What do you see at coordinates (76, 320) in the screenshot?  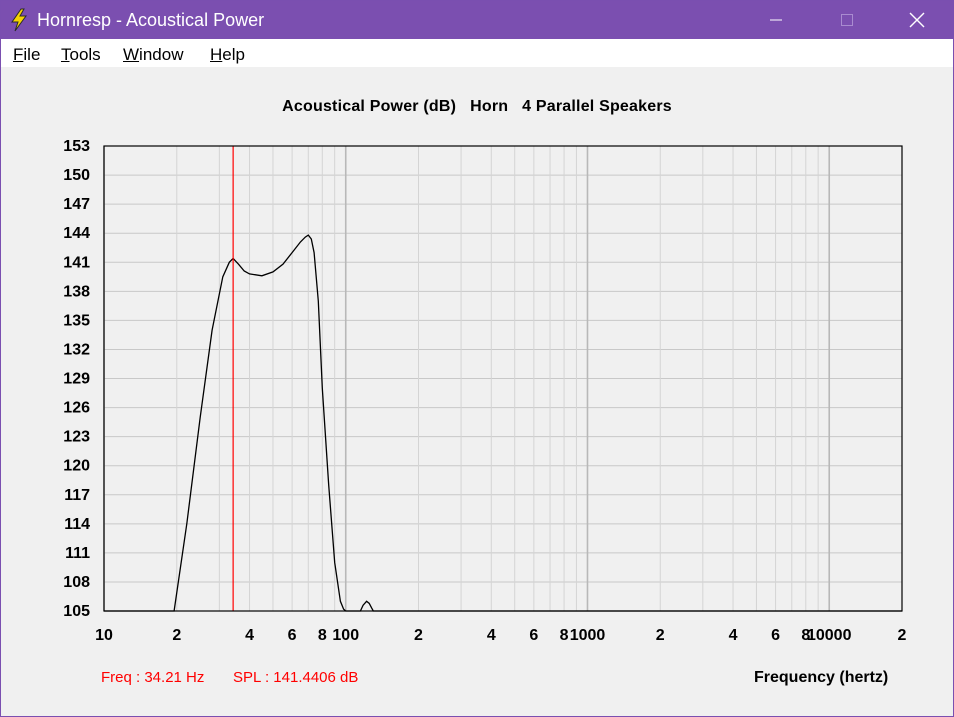 I see `y-tick-label: 135` at bounding box center [76, 320].